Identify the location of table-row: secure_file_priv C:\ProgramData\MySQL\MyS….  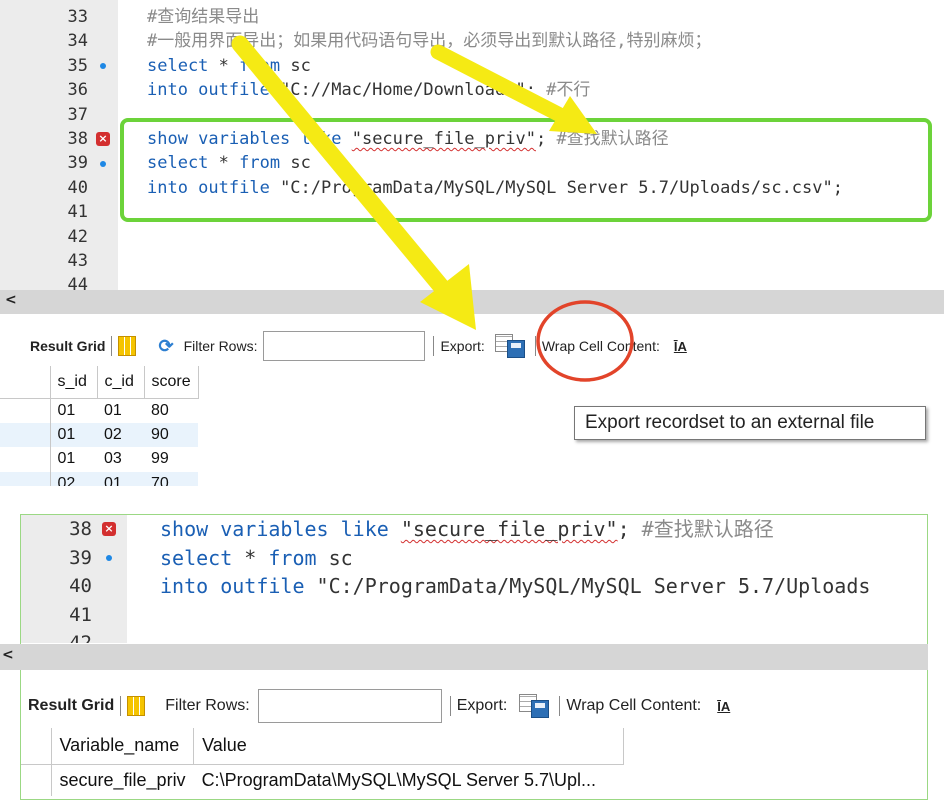
(322, 780).